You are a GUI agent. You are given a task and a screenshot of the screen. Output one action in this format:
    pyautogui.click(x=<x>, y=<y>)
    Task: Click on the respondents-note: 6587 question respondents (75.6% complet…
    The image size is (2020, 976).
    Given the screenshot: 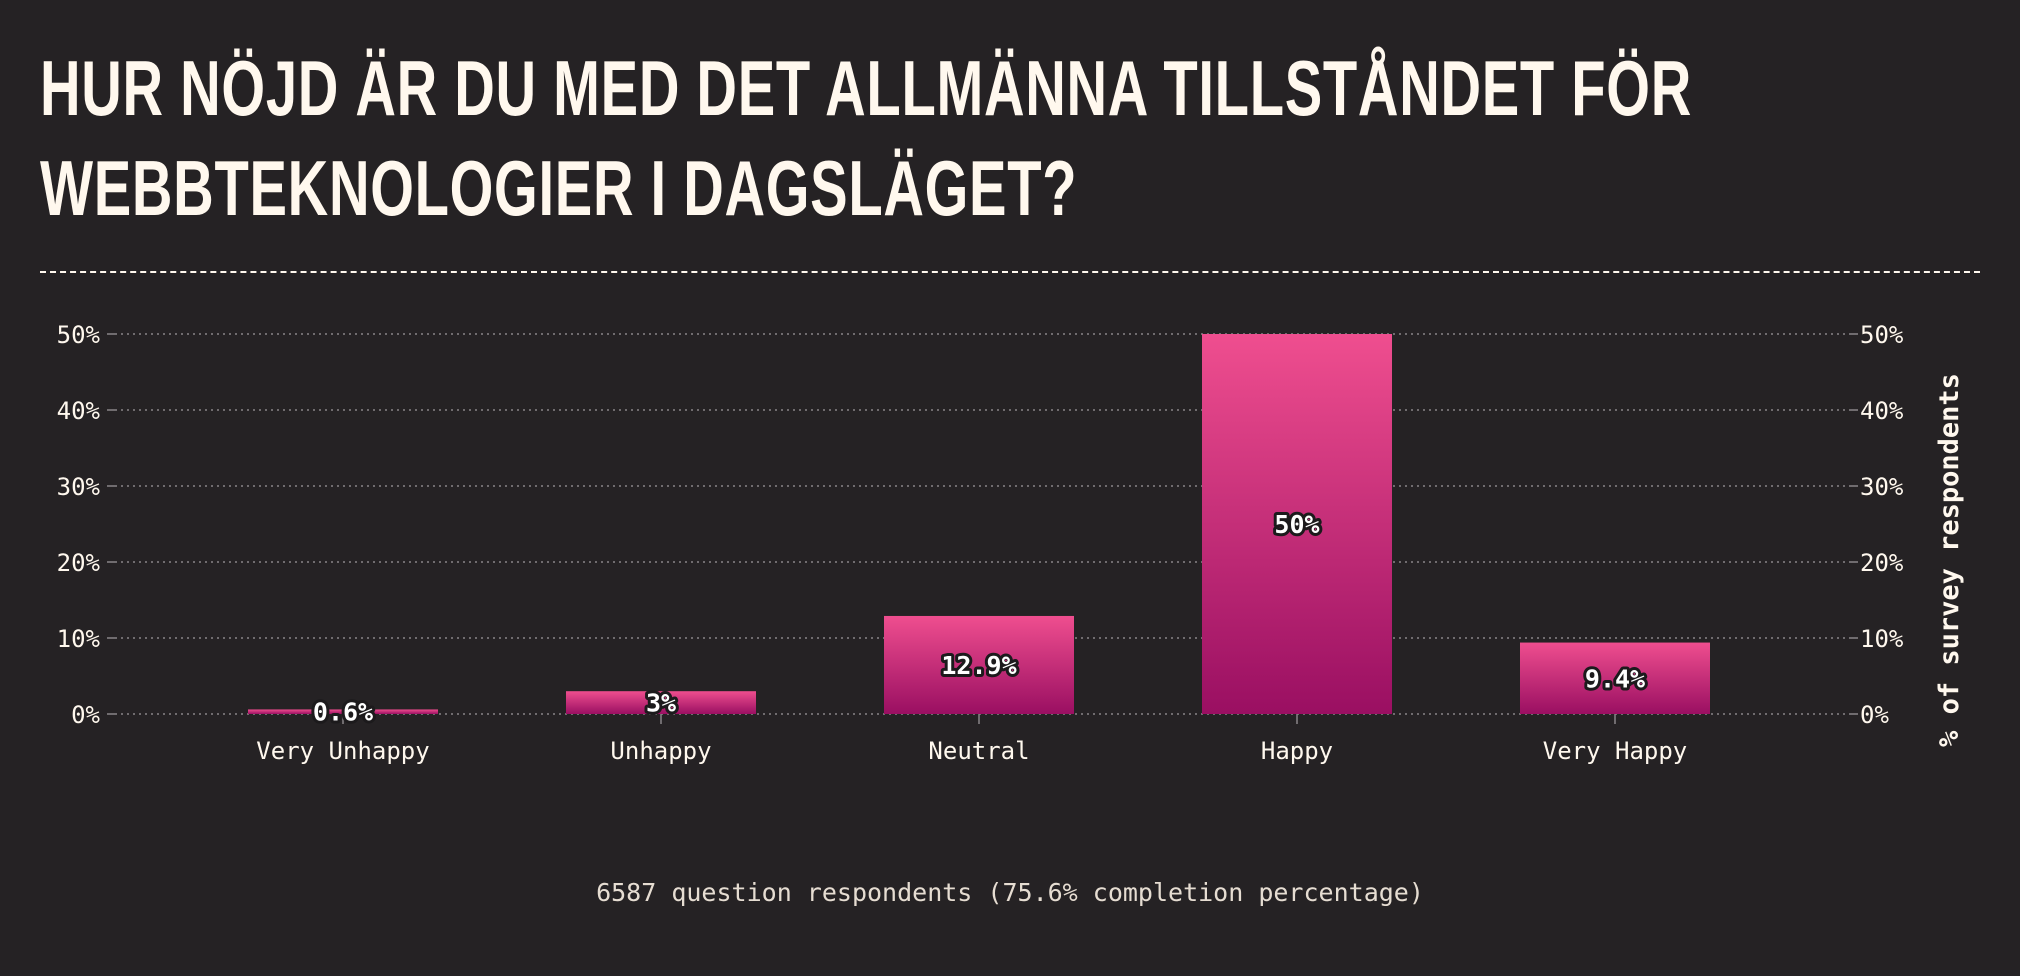 What is the action you would take?
    pyautogui.click(x=1010, y=892)
    